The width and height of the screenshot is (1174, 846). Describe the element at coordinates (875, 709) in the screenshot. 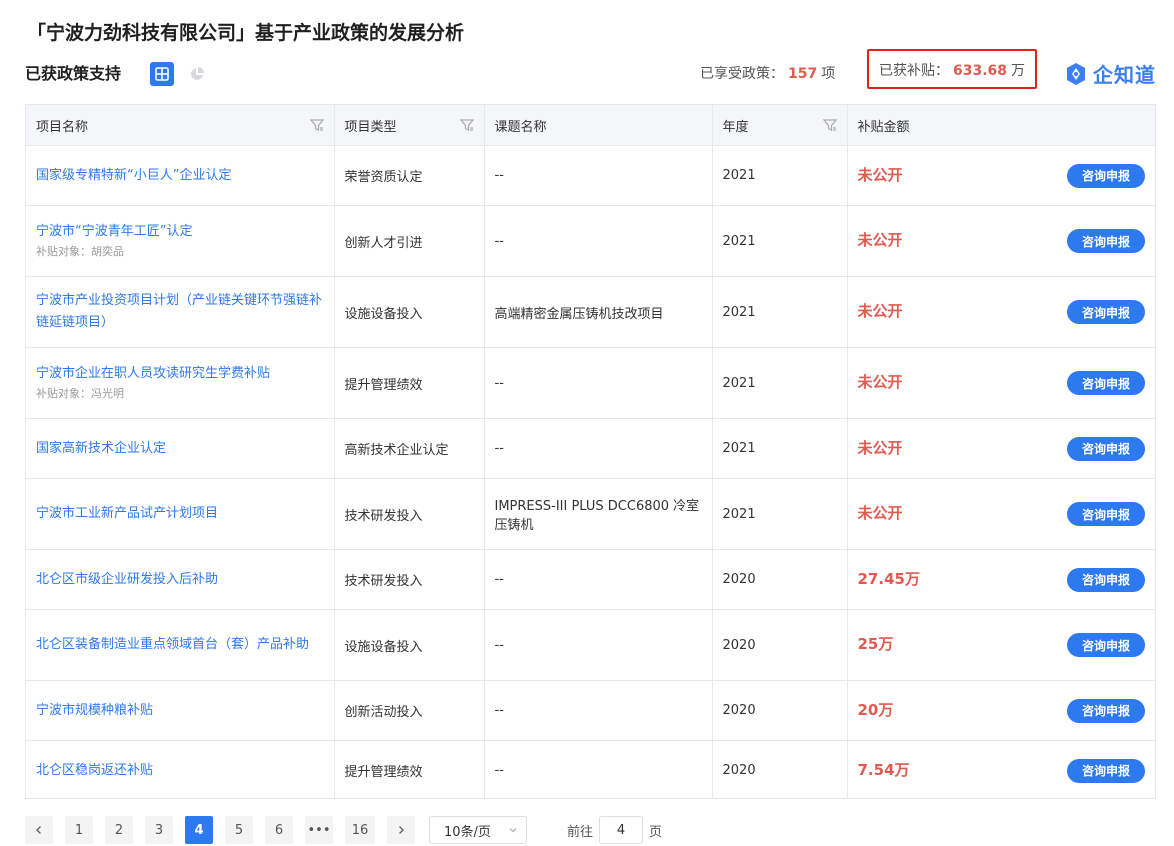

I see `subsidy-amount-cell: 20万` at that location.